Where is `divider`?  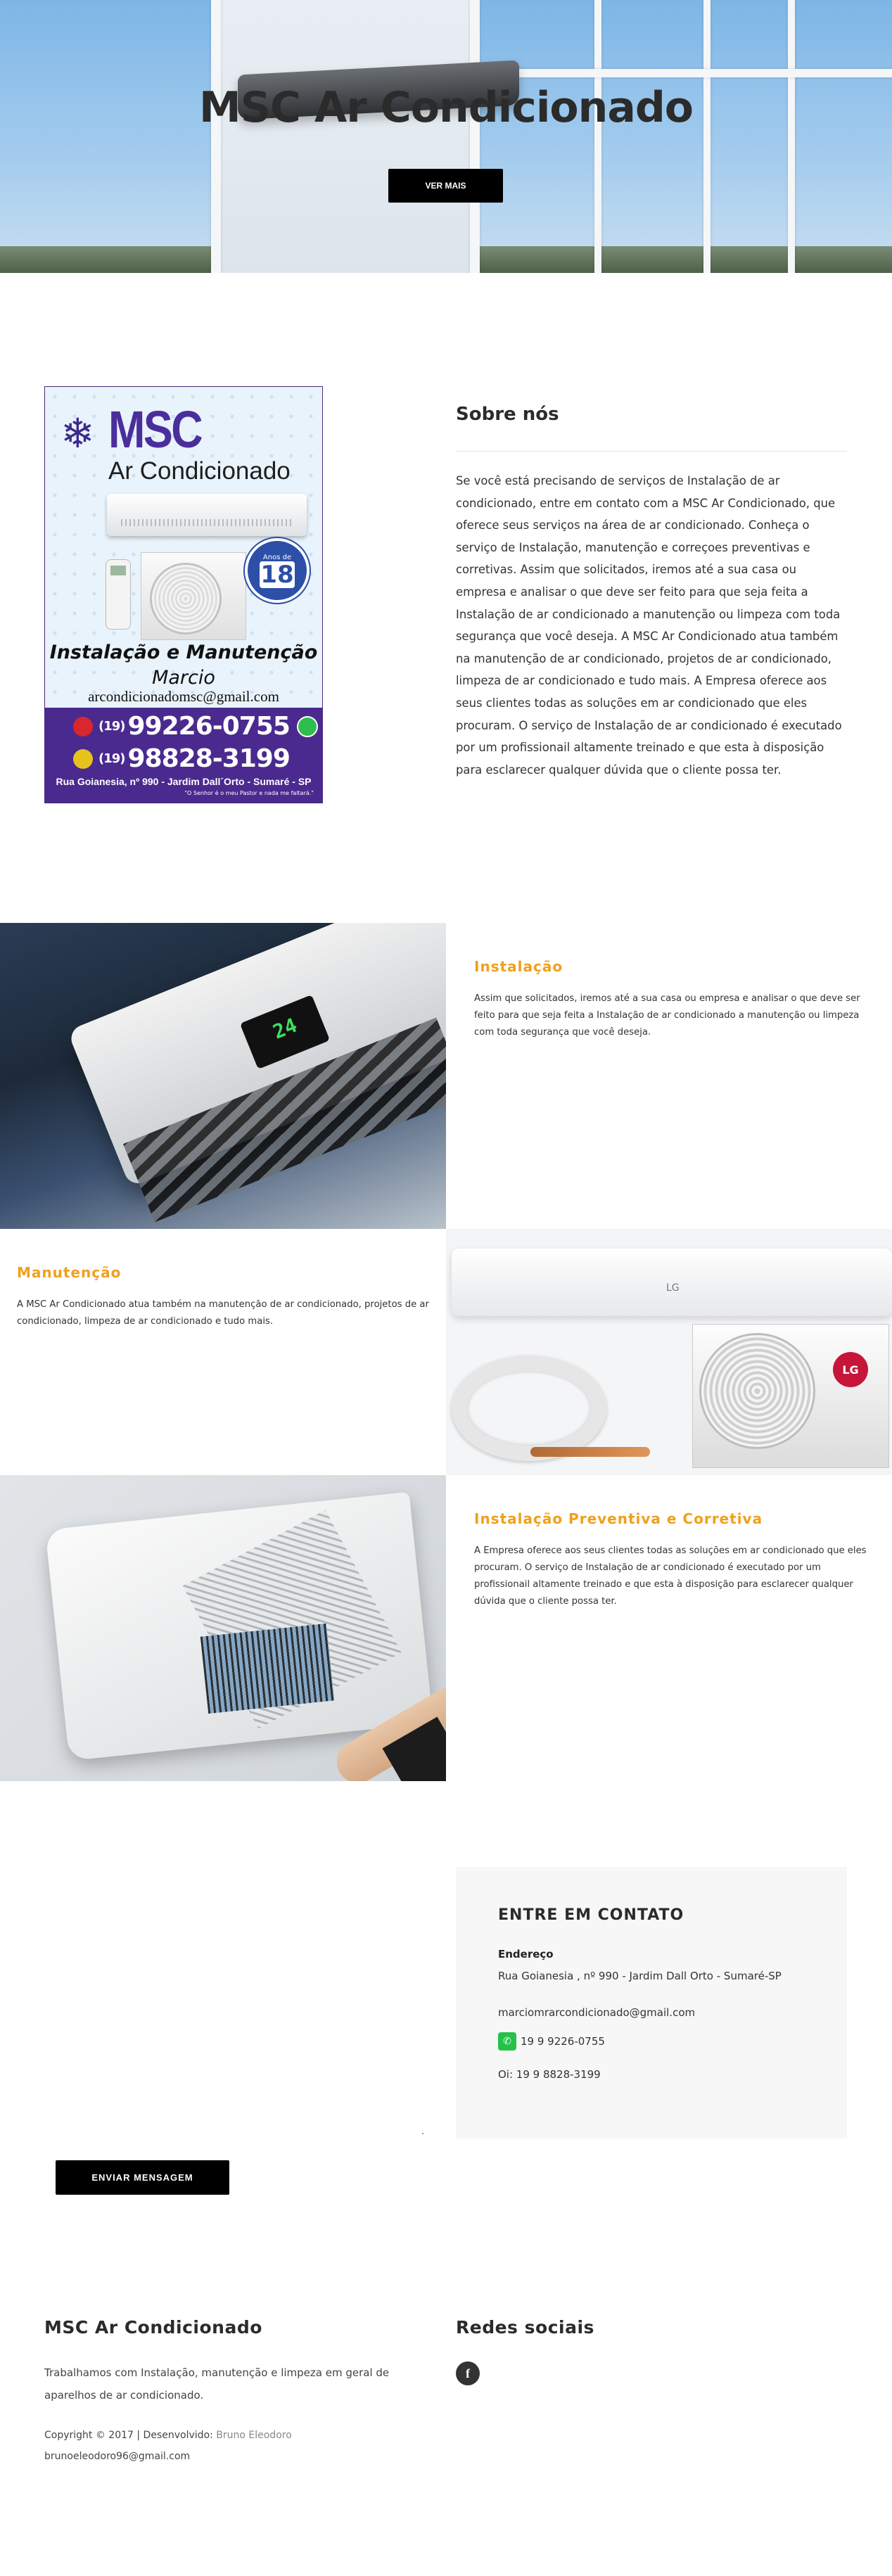 divider is located at coordinates (651, 451).